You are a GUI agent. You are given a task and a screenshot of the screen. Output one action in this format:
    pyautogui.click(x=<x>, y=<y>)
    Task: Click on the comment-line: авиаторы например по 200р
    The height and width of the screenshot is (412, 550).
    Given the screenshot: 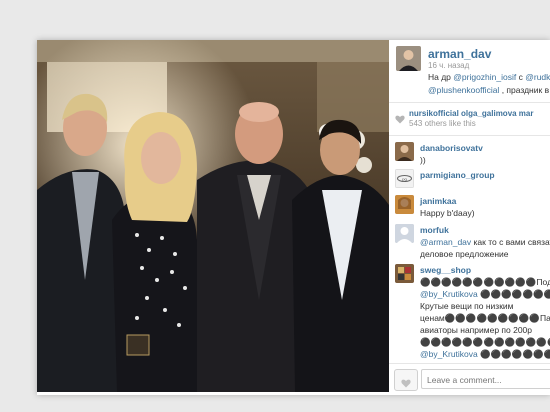 What is the action you would take?
    pyautogui.click(x=476, y=330)
    